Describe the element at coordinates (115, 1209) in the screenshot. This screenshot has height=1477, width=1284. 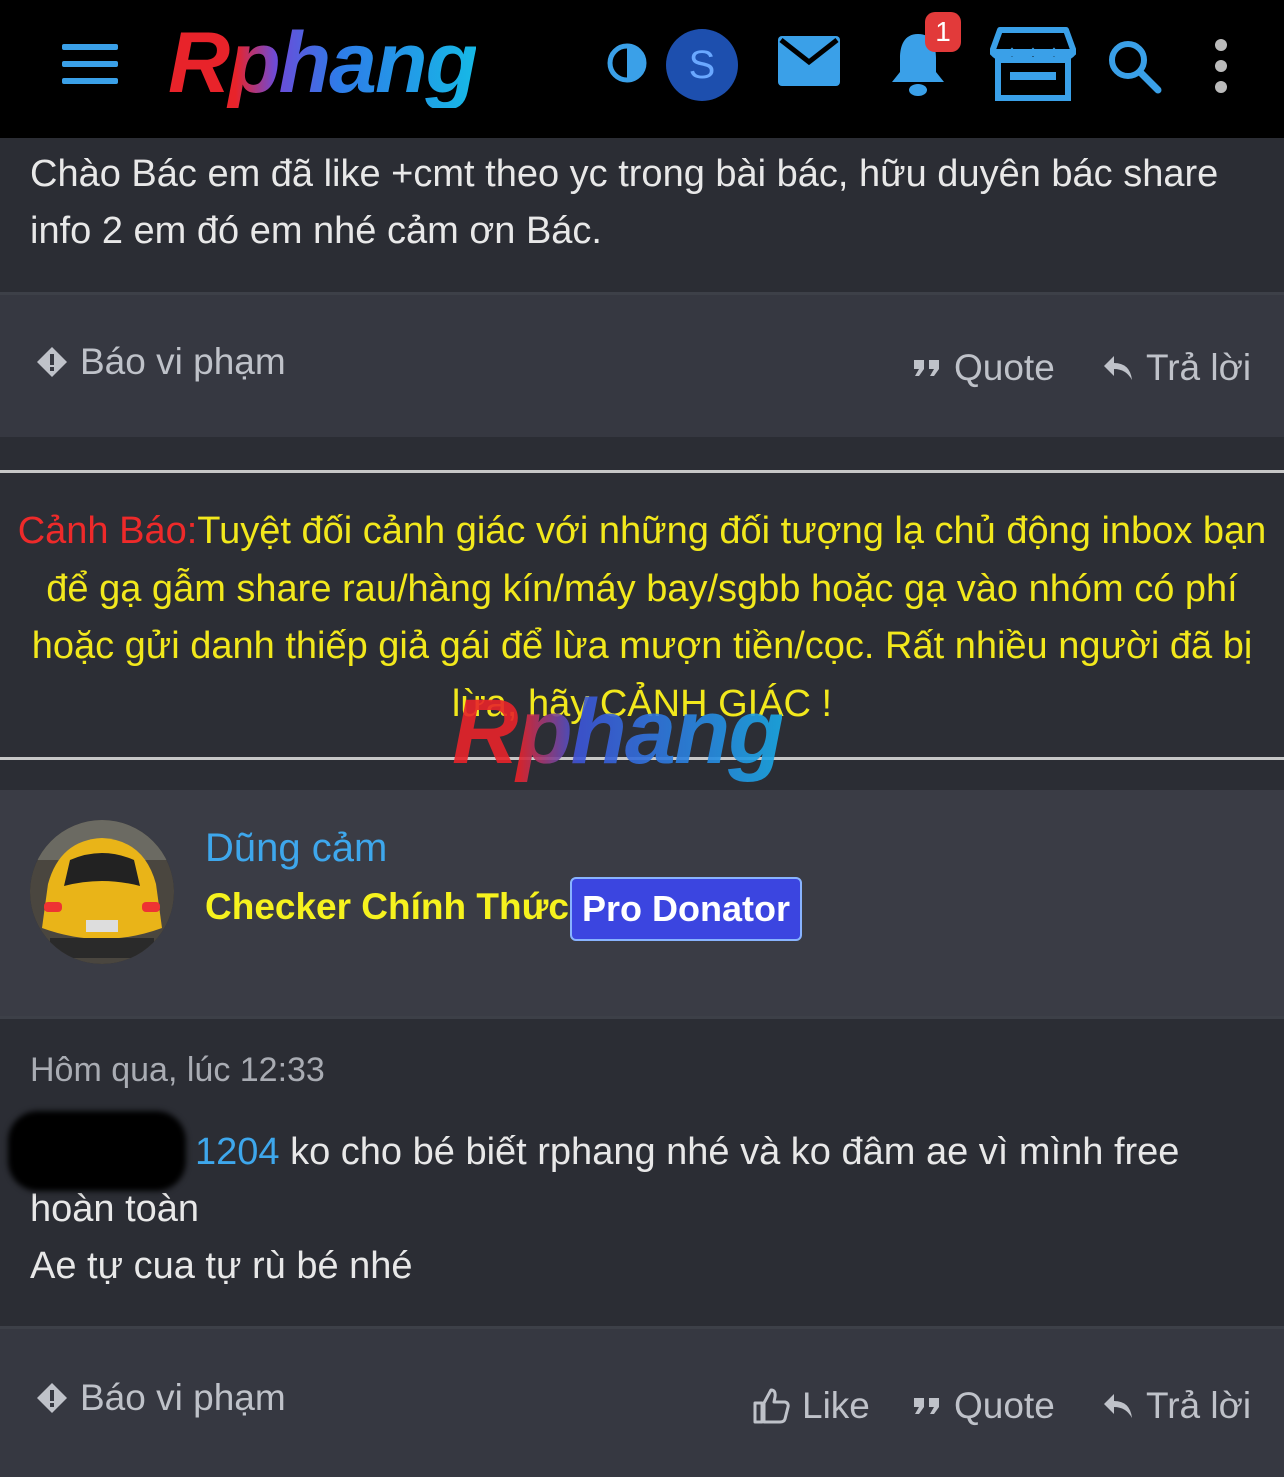
I see `message-line: hoàn toàn` at that location.